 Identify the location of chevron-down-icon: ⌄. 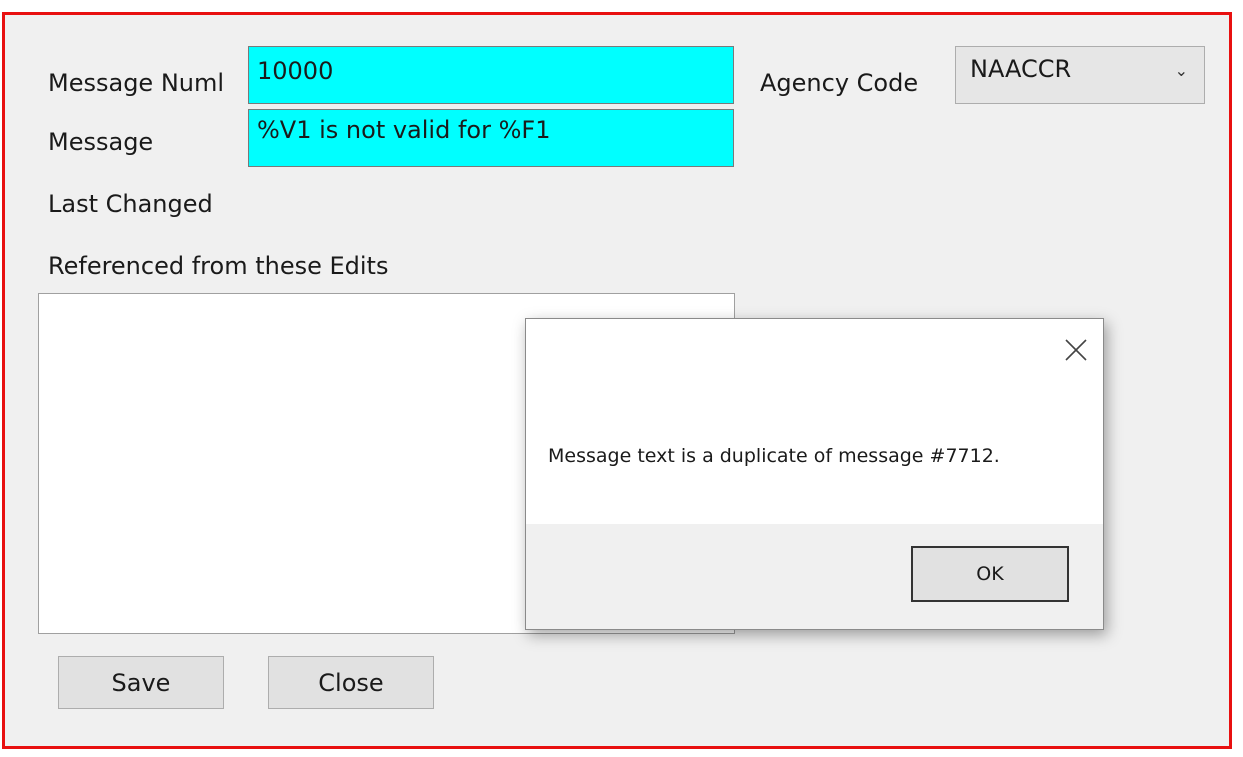
(1181, 70).